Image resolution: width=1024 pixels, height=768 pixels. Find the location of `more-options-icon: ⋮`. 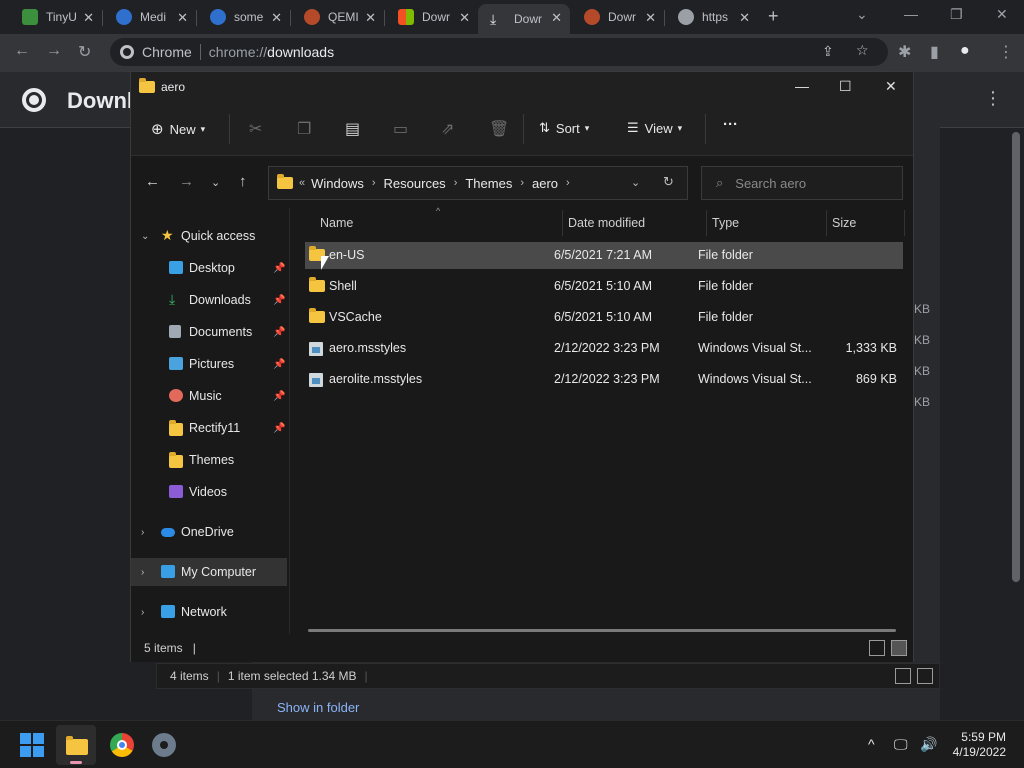

more-options-icon: ⋮ is located at coordinates (993, 98).